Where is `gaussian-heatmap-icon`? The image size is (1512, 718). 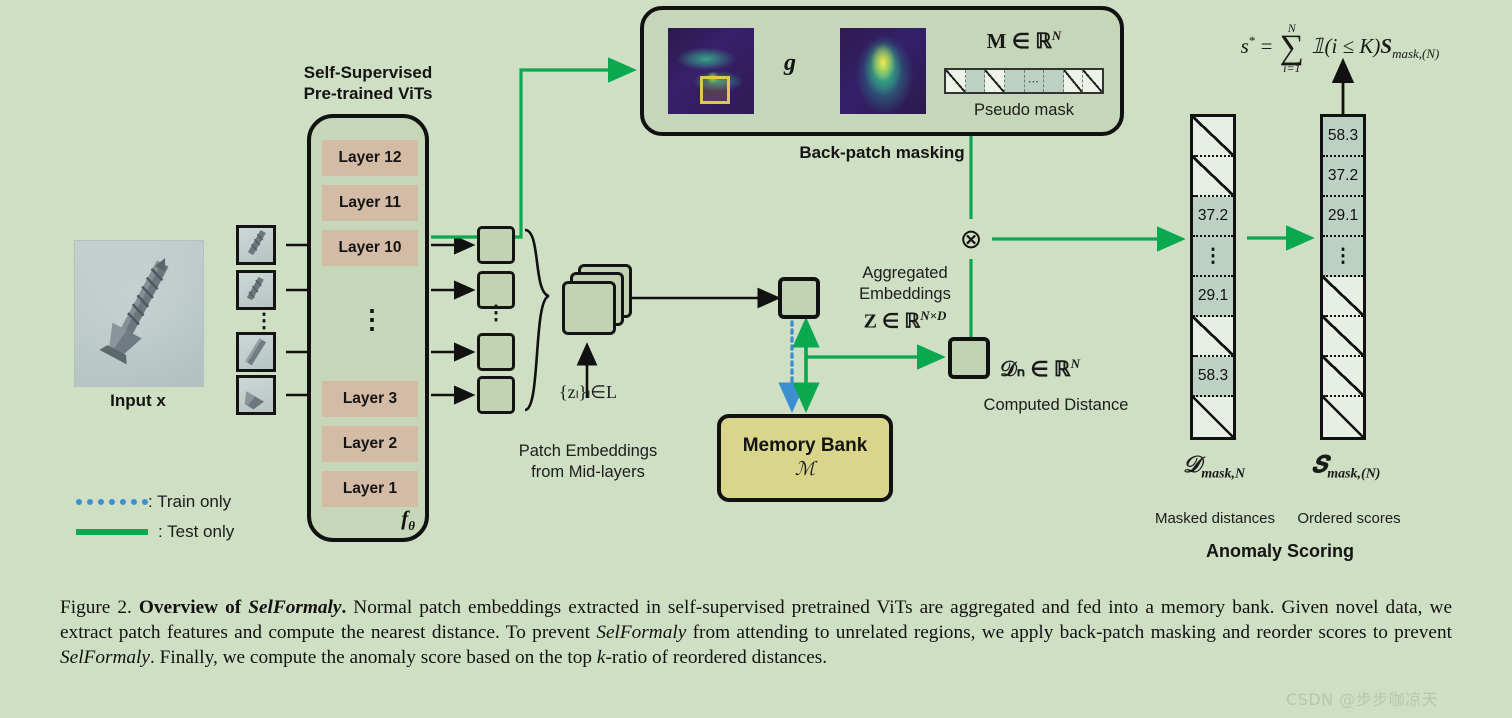
gaussian-heatmap-icon is located at coordinates (883, 71).